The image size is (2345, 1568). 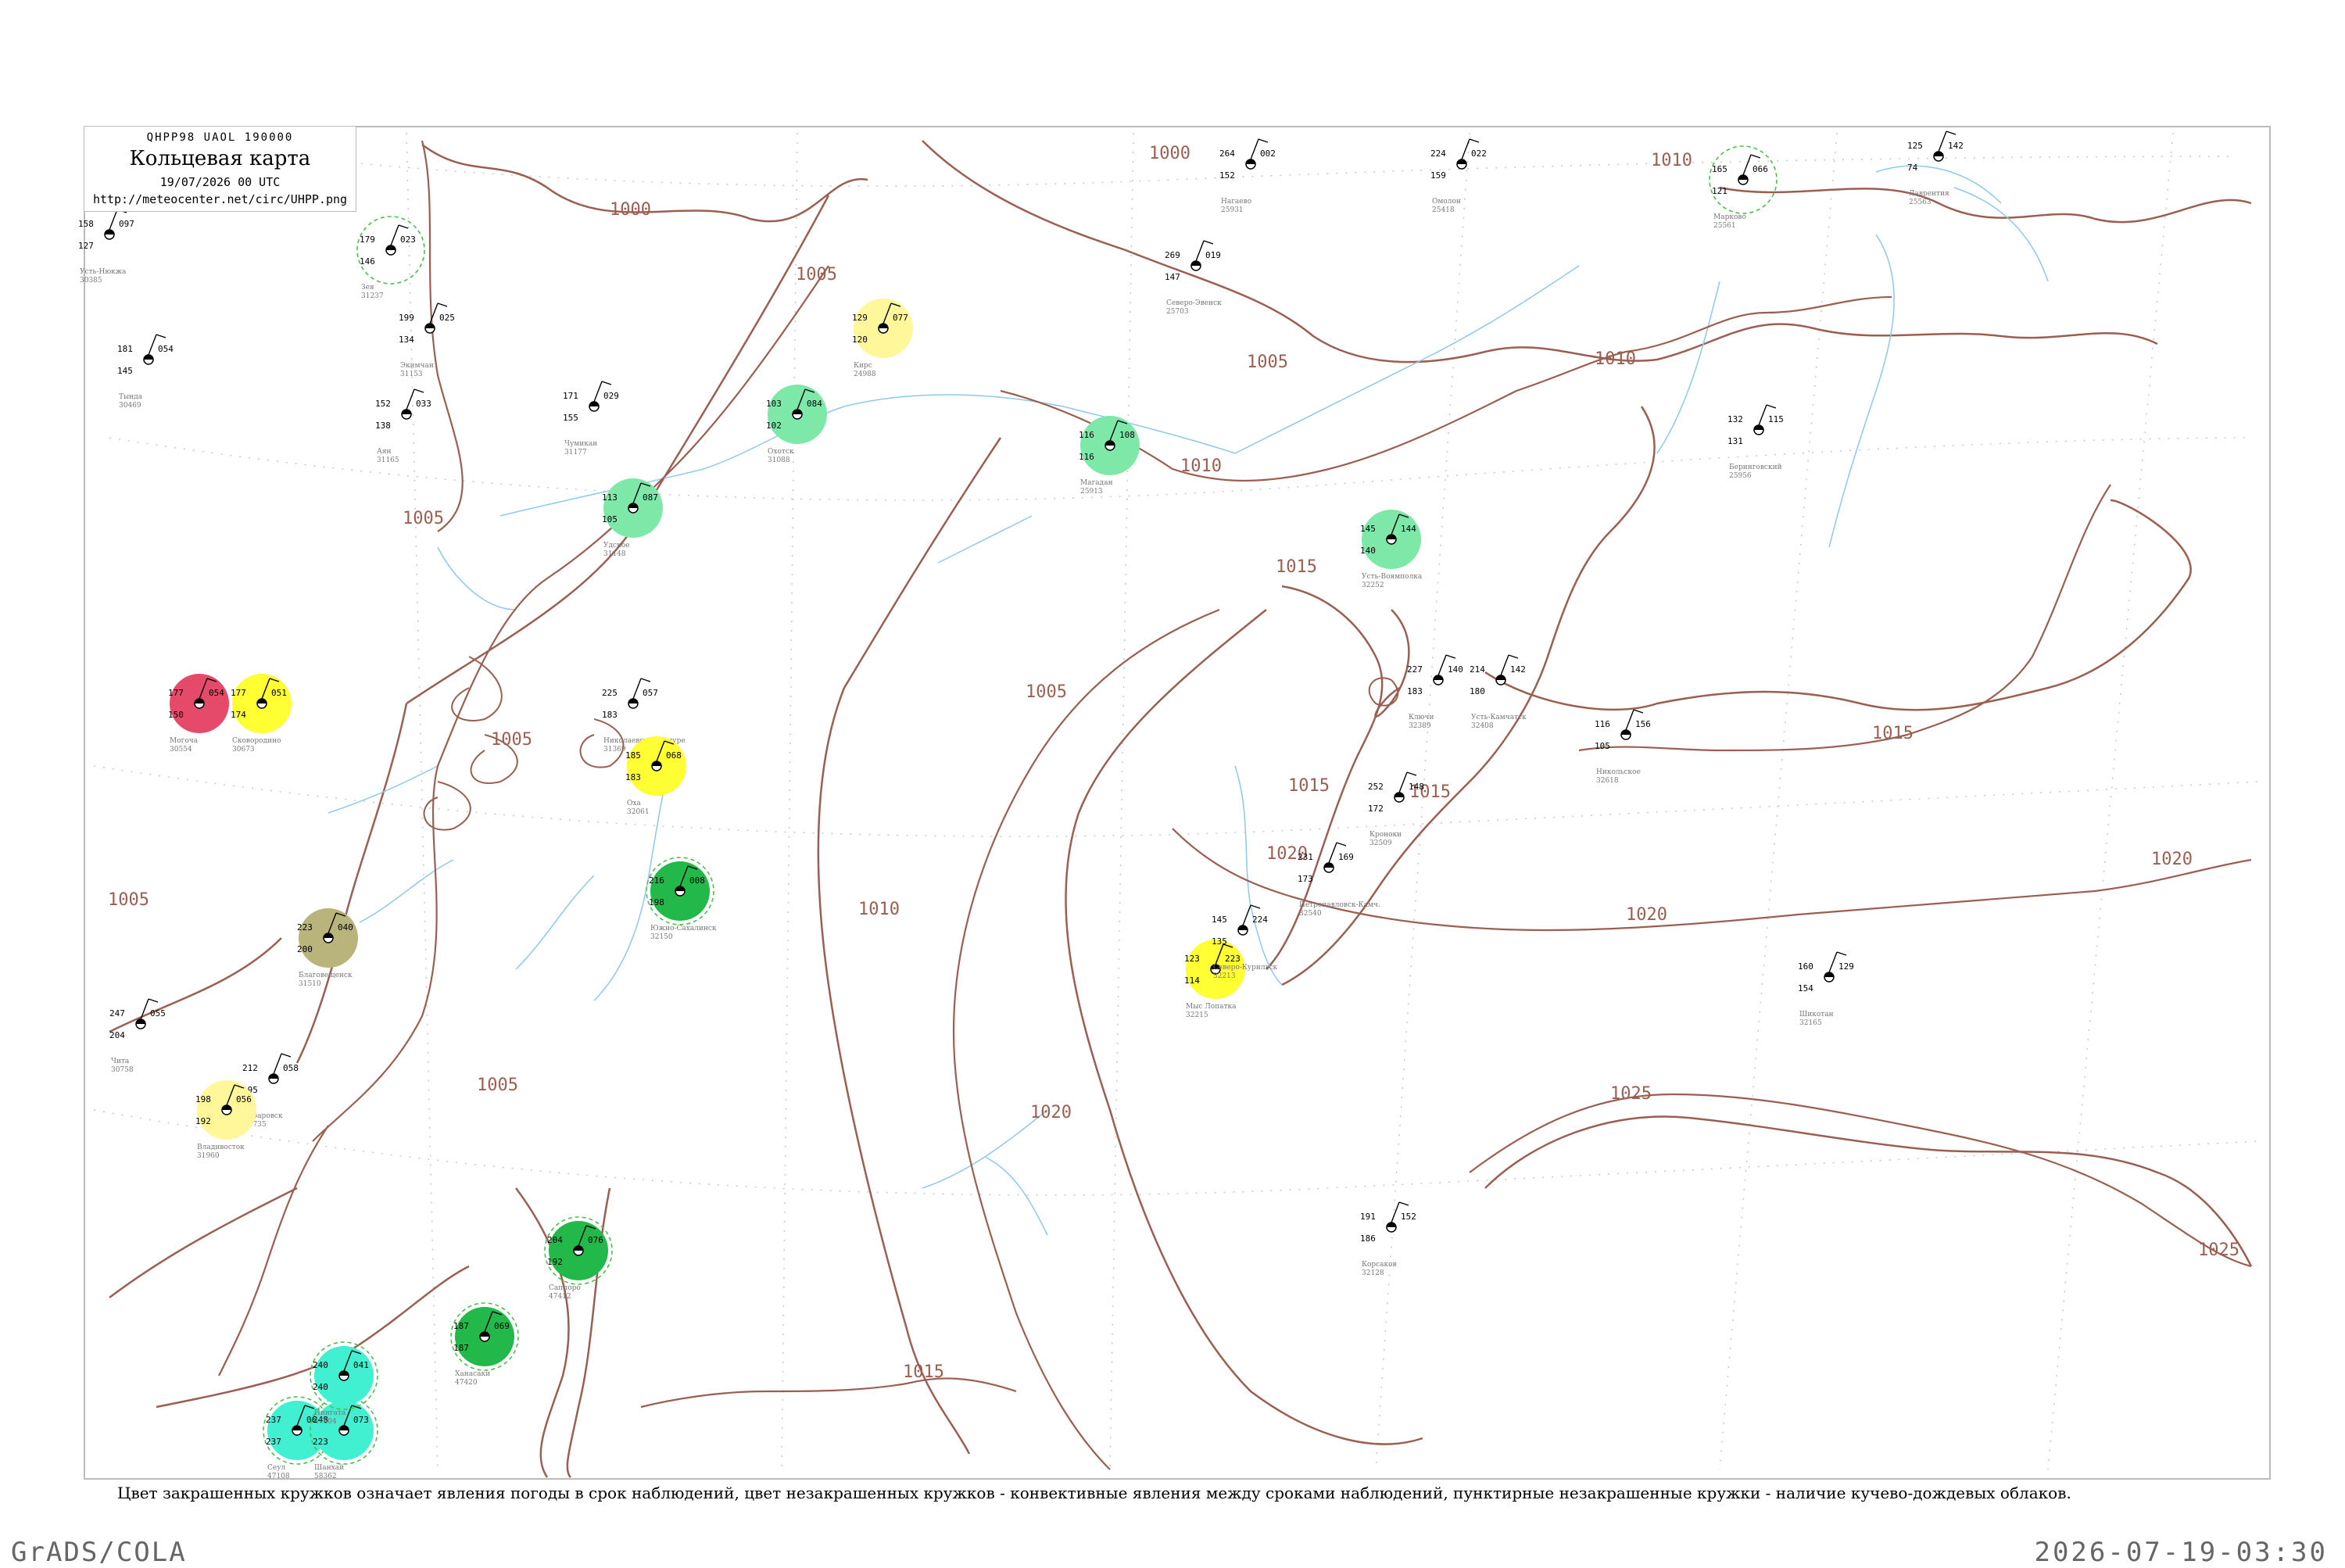 What do you see at coordinates (1477, 691) in the screenshot?
I see `station-dewpoint: 180` at bounding box center [1477, 691].